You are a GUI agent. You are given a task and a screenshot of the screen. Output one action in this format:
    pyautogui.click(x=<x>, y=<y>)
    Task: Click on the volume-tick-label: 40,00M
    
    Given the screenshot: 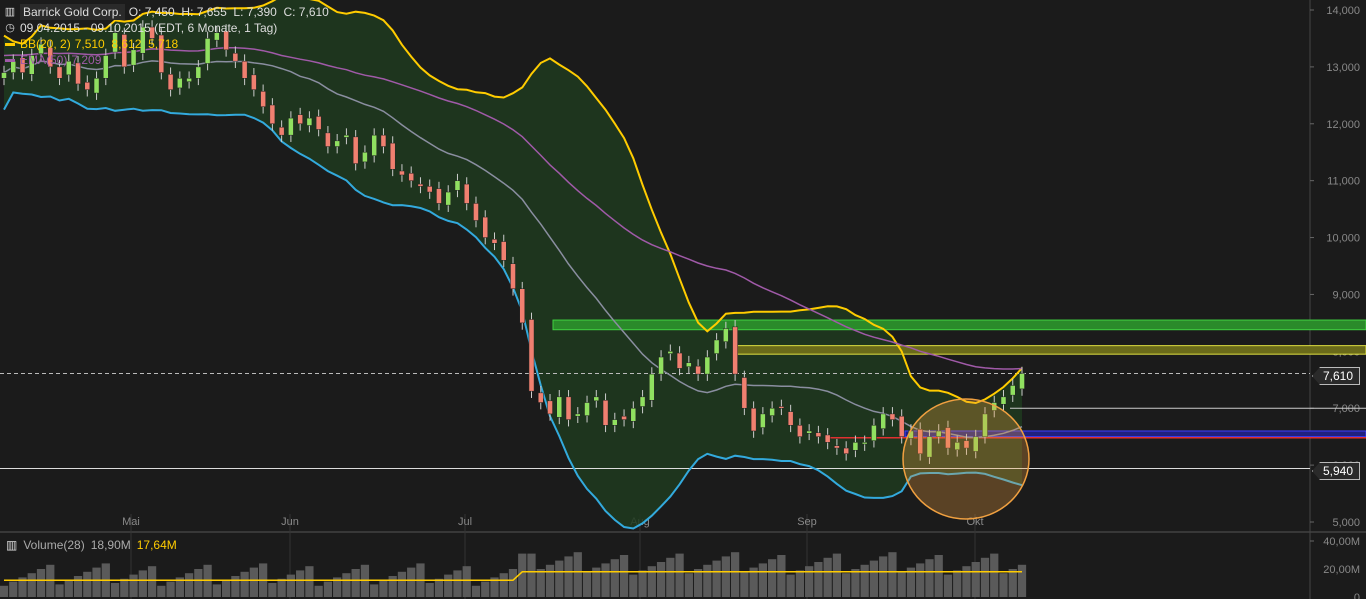 What is the action you would take?
    pyautogui.click(x=1341, y=542)
    